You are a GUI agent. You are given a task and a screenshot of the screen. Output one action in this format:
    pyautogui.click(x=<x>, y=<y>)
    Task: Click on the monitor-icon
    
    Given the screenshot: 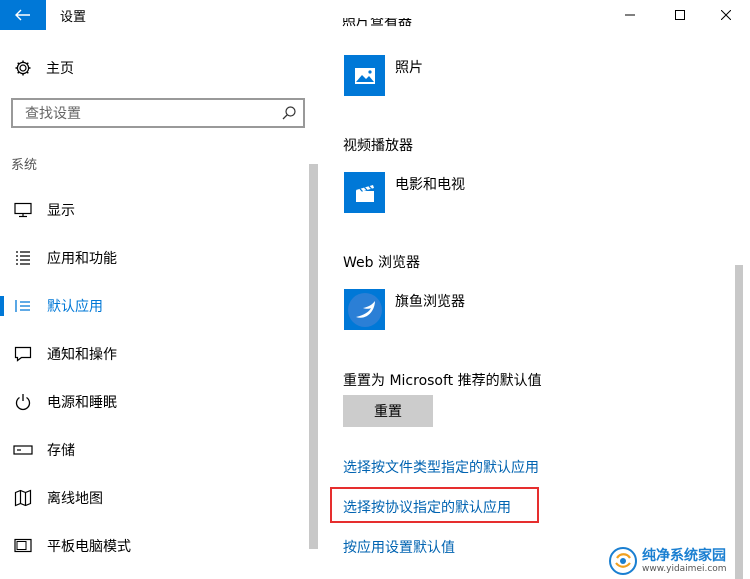 What is the action you would take?
    pyautogui.click(x=23, y=210)
    